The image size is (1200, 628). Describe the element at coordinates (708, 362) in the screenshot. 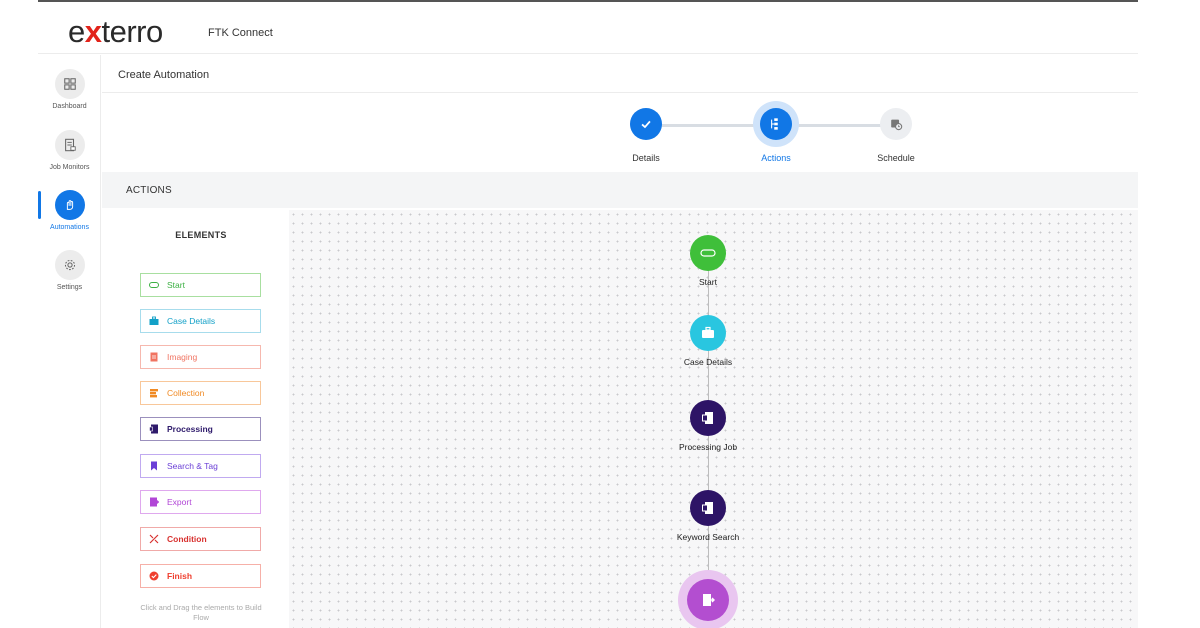

I see `flow-node-label: Case Details` at that location.